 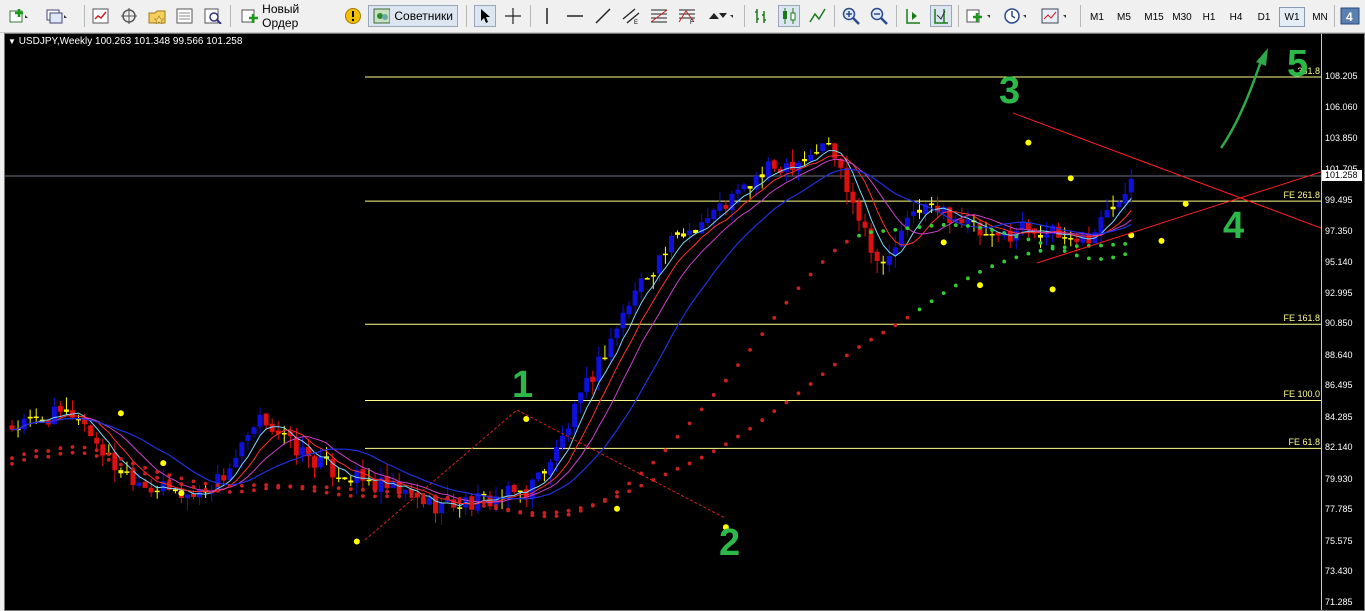 I want to click on fibonacci-expansion-icon: F, so click(x=687, y=16).